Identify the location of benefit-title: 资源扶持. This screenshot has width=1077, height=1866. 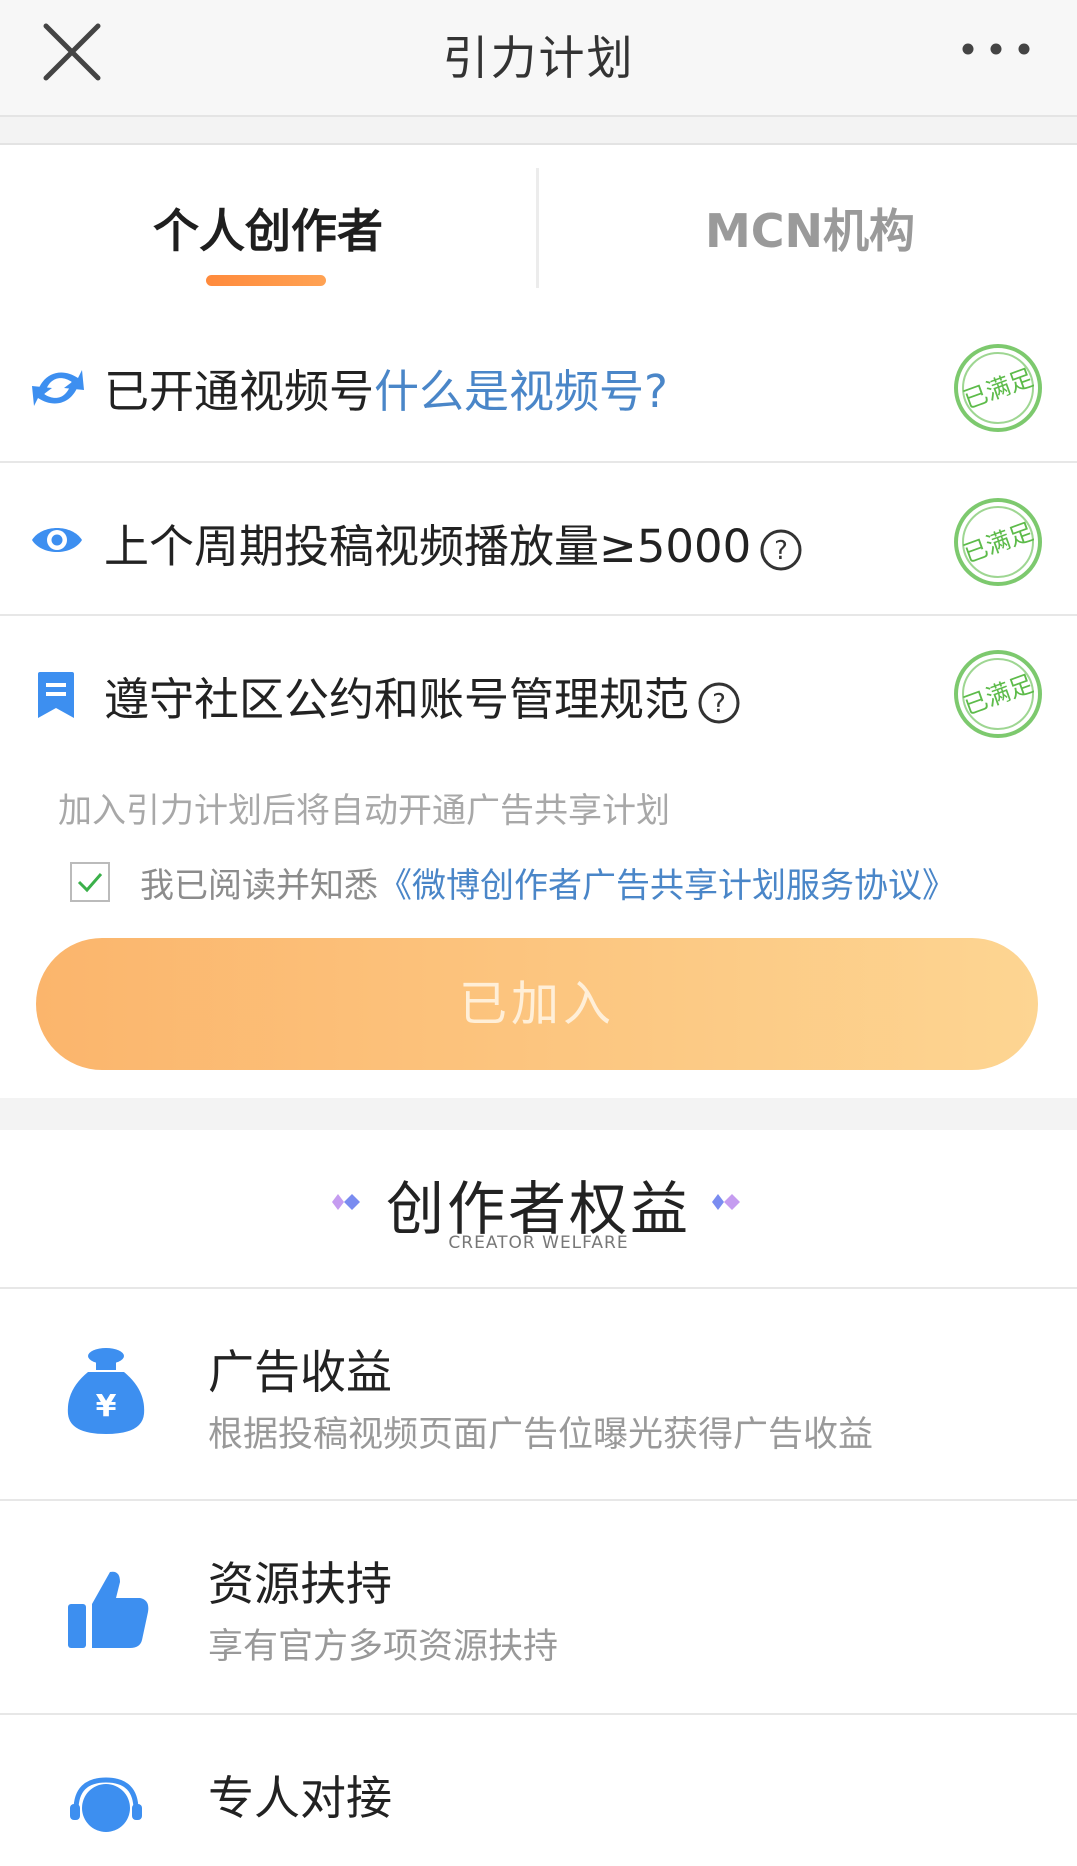
(300, 1584).